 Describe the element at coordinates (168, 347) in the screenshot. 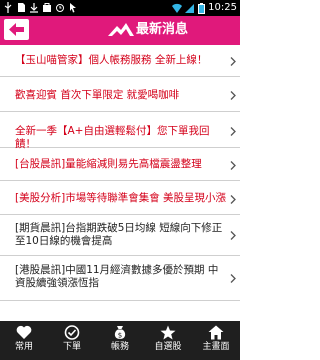

I see `tab-label: 自選股` at that location.